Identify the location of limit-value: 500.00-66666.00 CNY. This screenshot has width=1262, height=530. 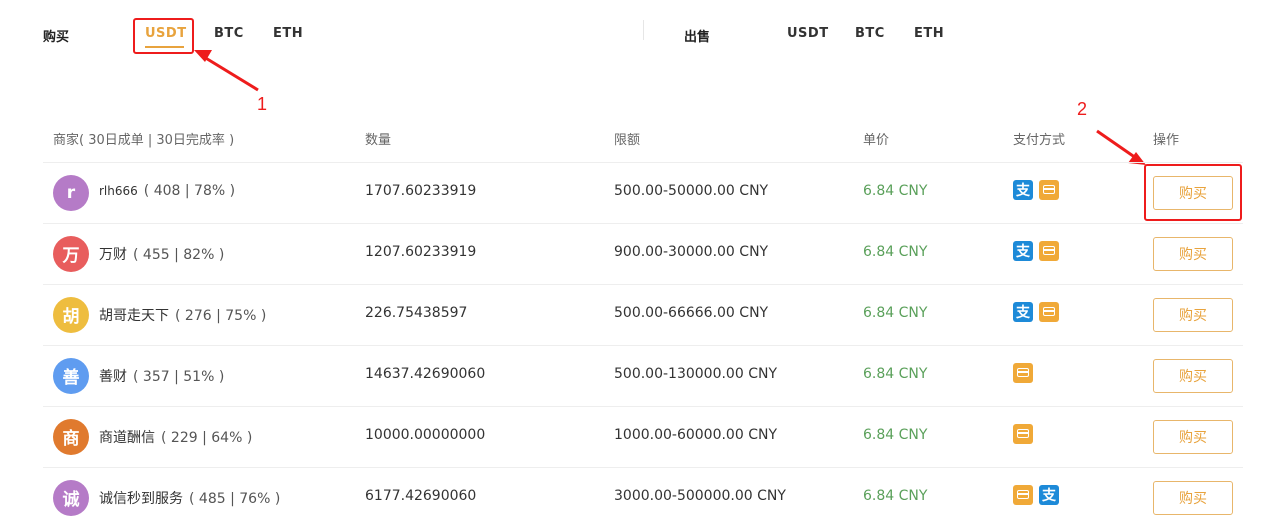
(691, 312).